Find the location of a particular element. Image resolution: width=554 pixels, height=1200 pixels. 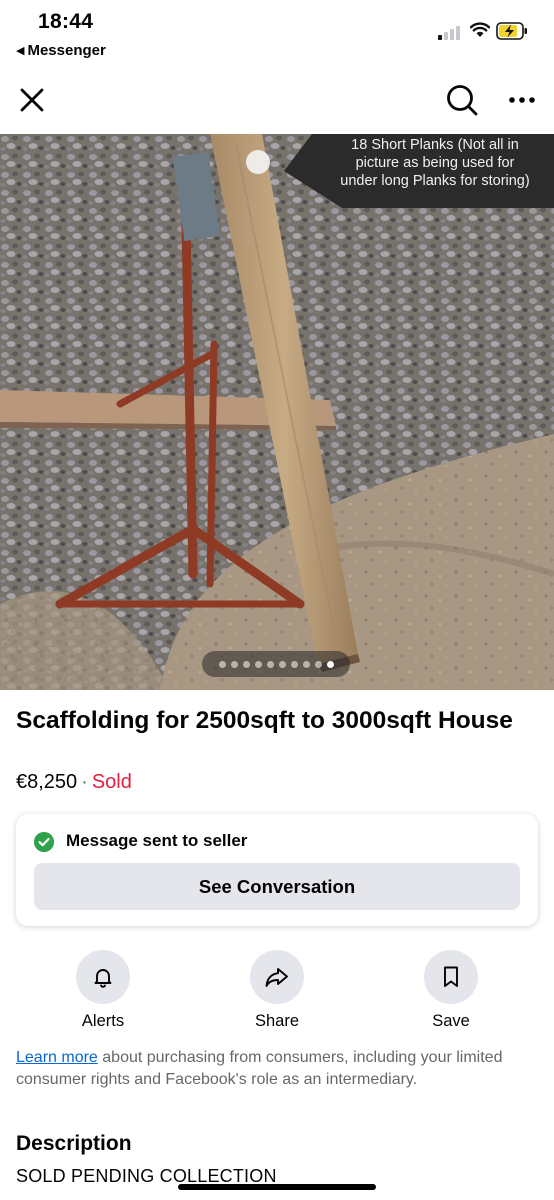

share-button: Share is located at coordinates (277, 990).